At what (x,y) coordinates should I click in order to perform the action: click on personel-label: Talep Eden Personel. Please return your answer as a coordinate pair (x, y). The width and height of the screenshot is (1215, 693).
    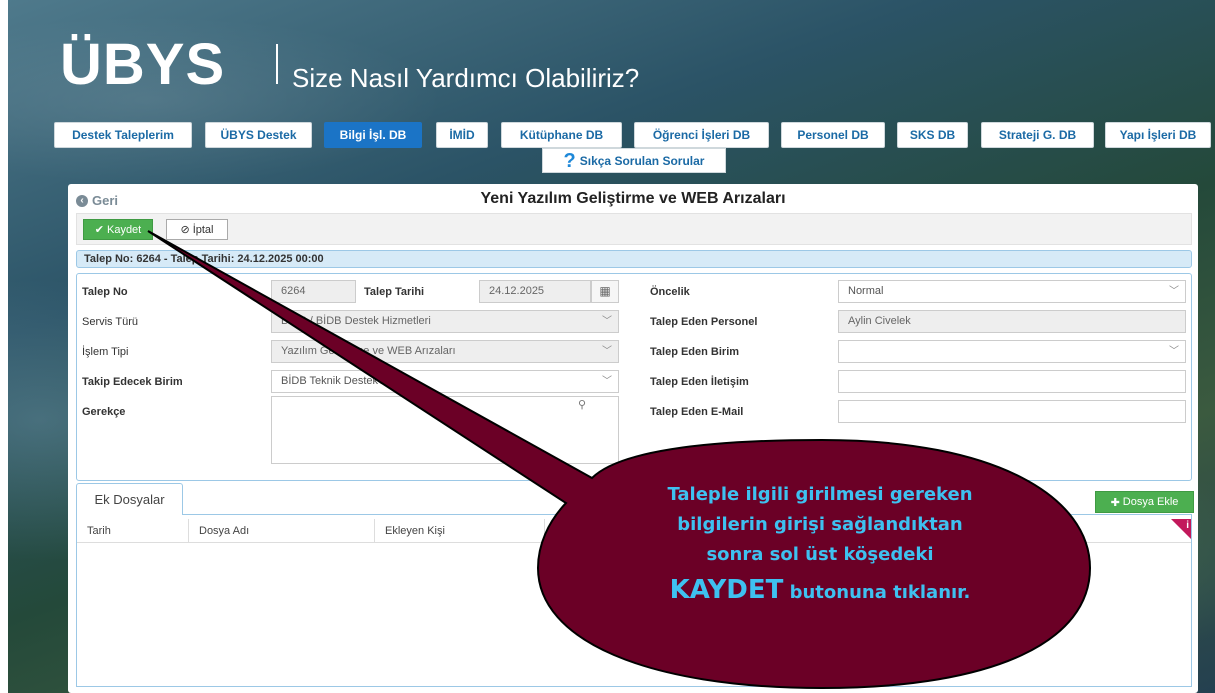
    Looking at the image, I should click on (704, 322).